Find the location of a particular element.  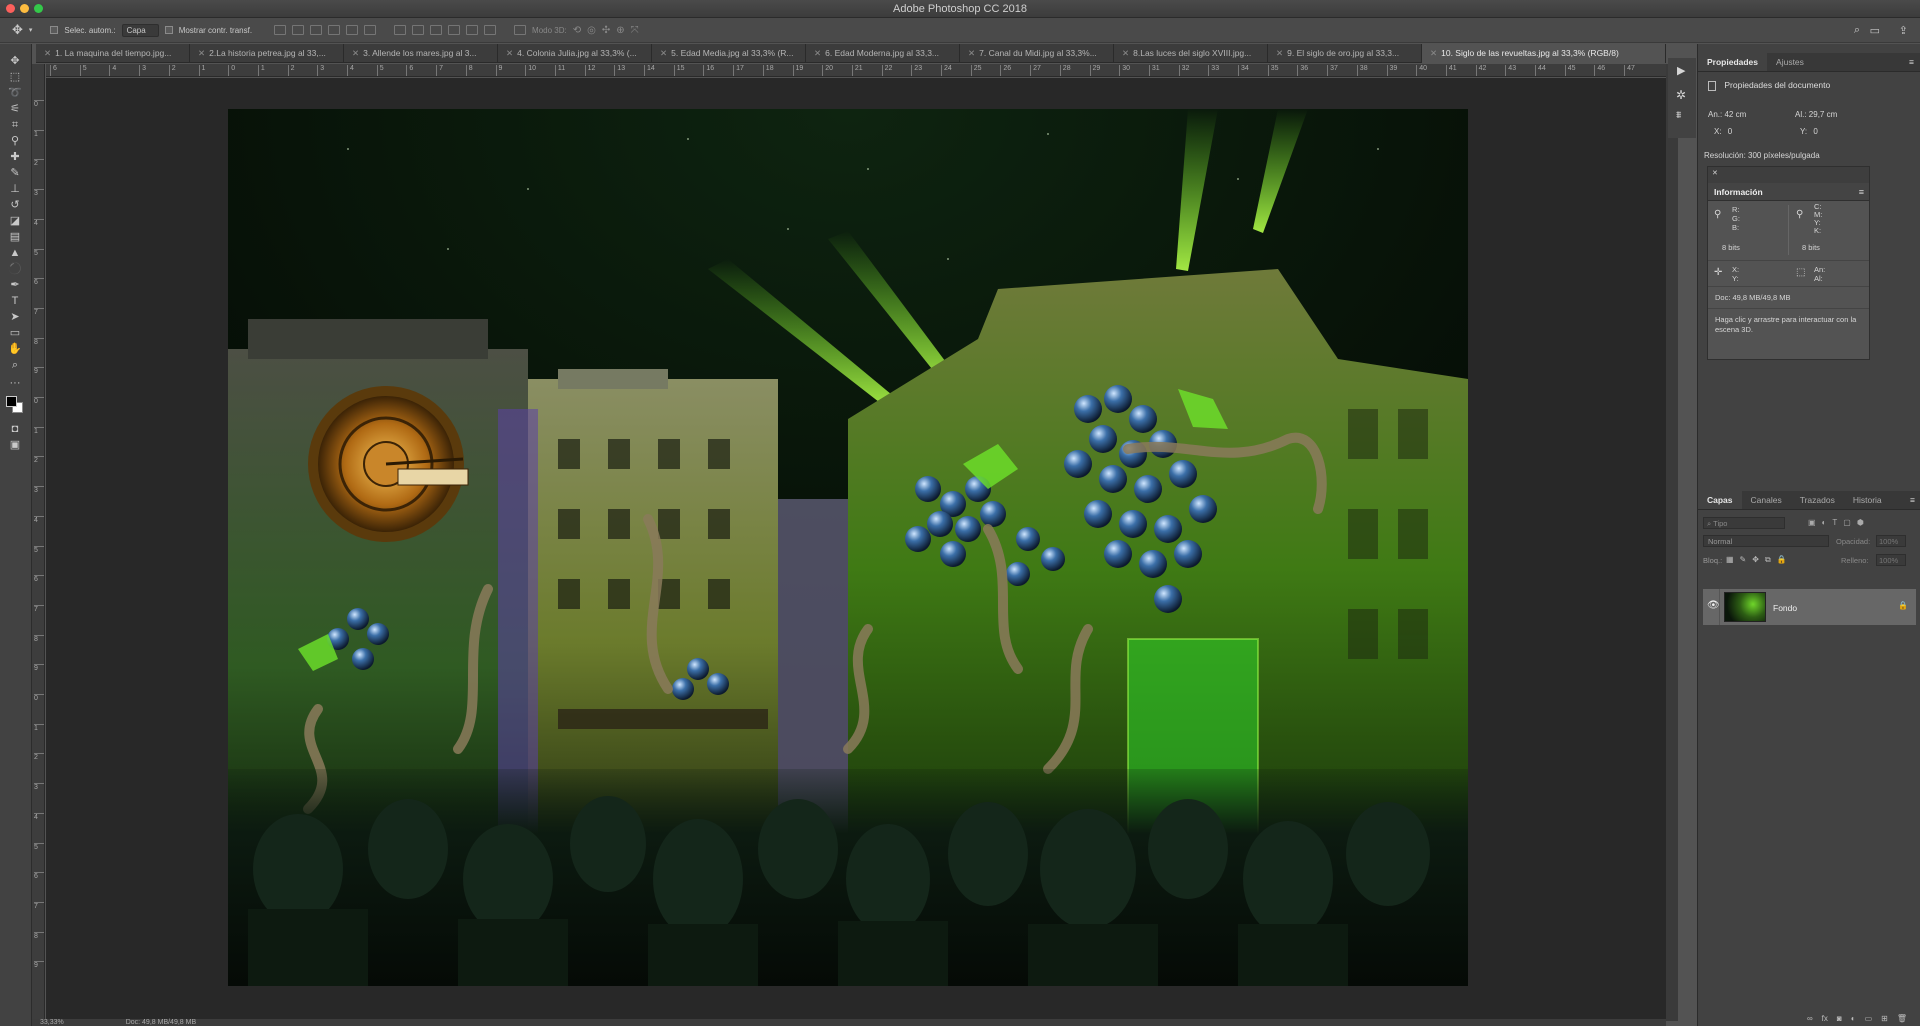

distribute-right-icon is located at coordinates (490, 30).